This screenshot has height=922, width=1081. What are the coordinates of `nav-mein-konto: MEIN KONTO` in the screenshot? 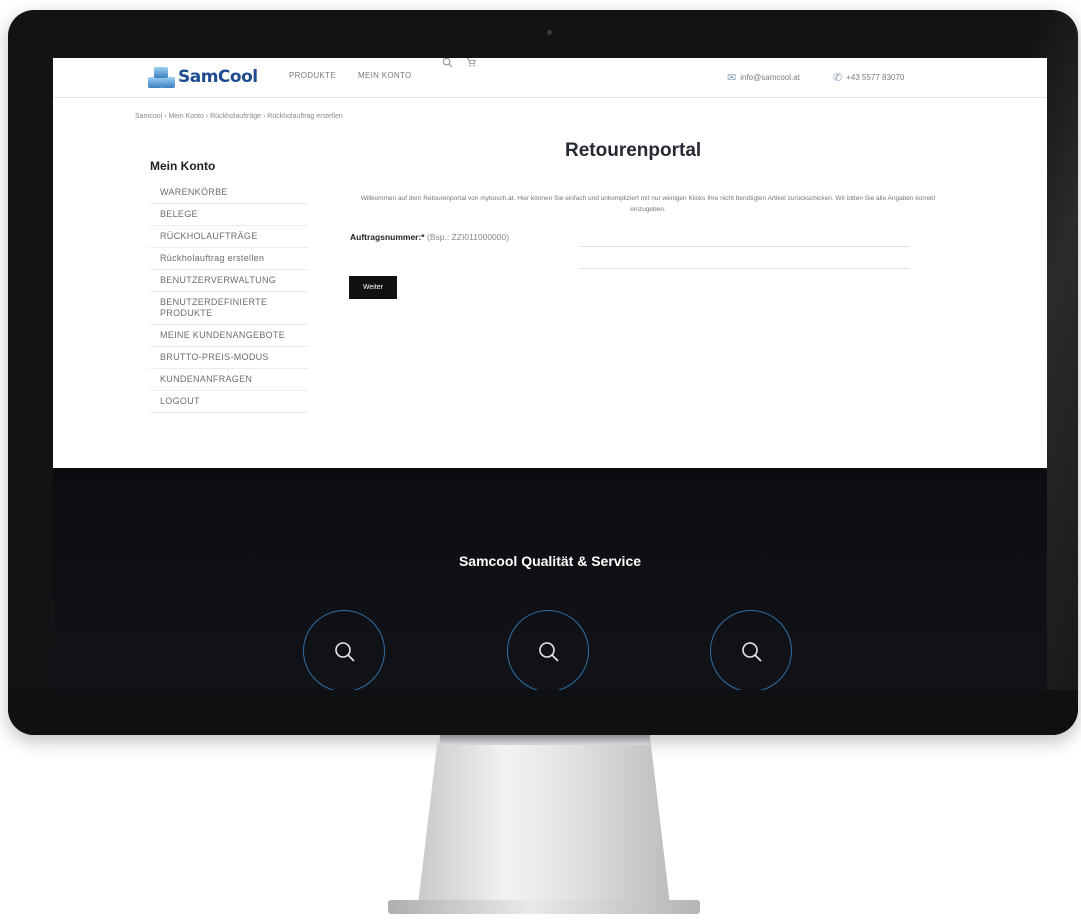 It's located at (385, 75).